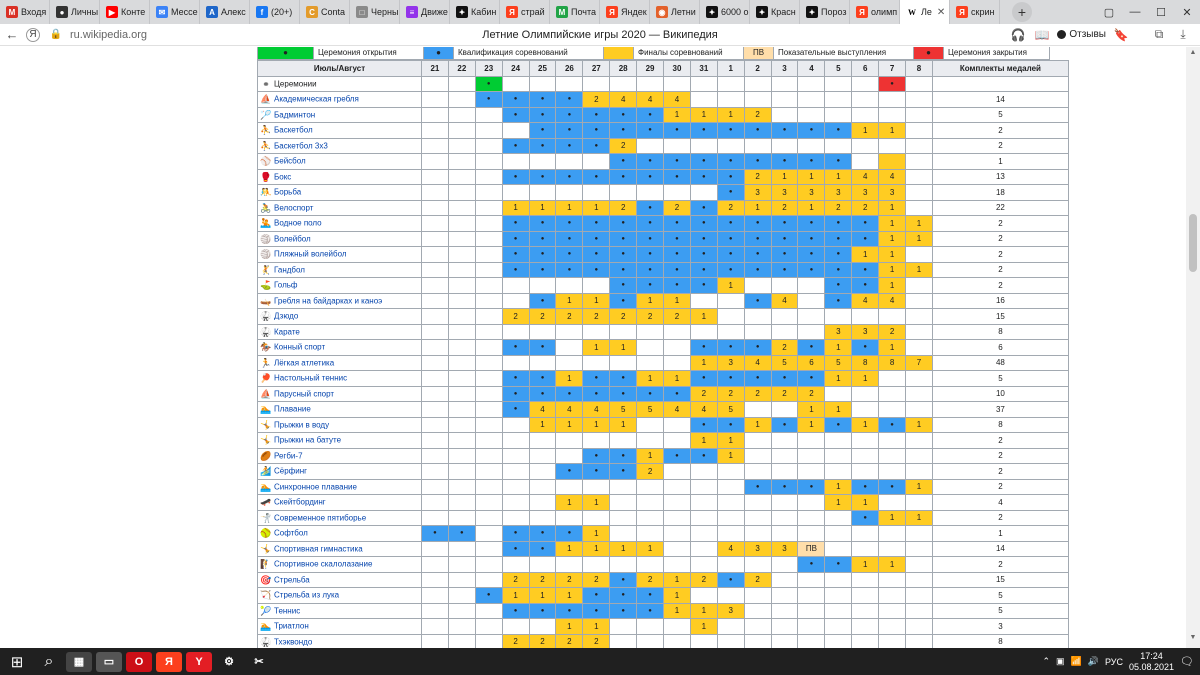  Describe the element at coordinates (339, 409) in the screenshot. I see `sport-cell: 🏊 Плавание` at that location.